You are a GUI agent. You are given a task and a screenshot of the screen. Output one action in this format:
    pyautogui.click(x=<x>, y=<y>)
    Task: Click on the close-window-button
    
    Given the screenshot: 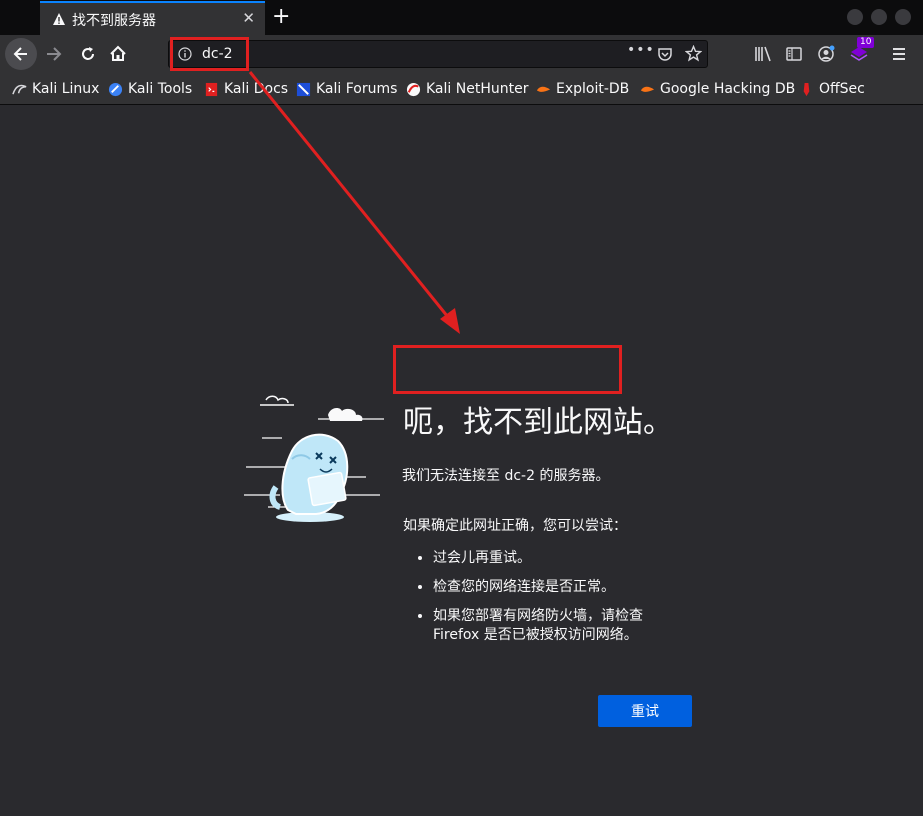 What is the action you would take?
    pyautogui.click(x=903, y=17)
    